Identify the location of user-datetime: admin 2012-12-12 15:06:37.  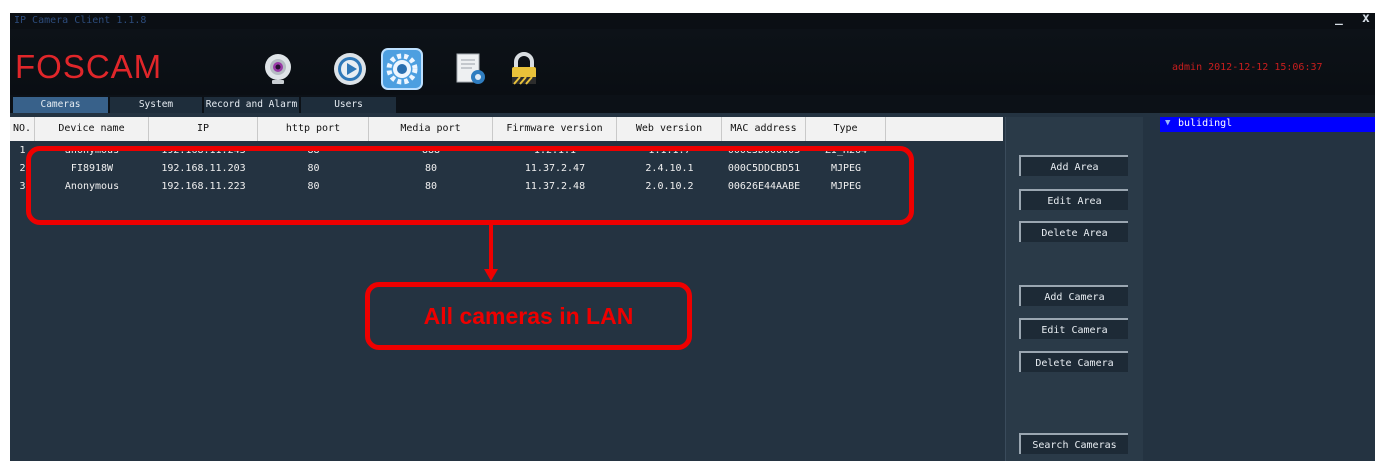
(1247, 67).